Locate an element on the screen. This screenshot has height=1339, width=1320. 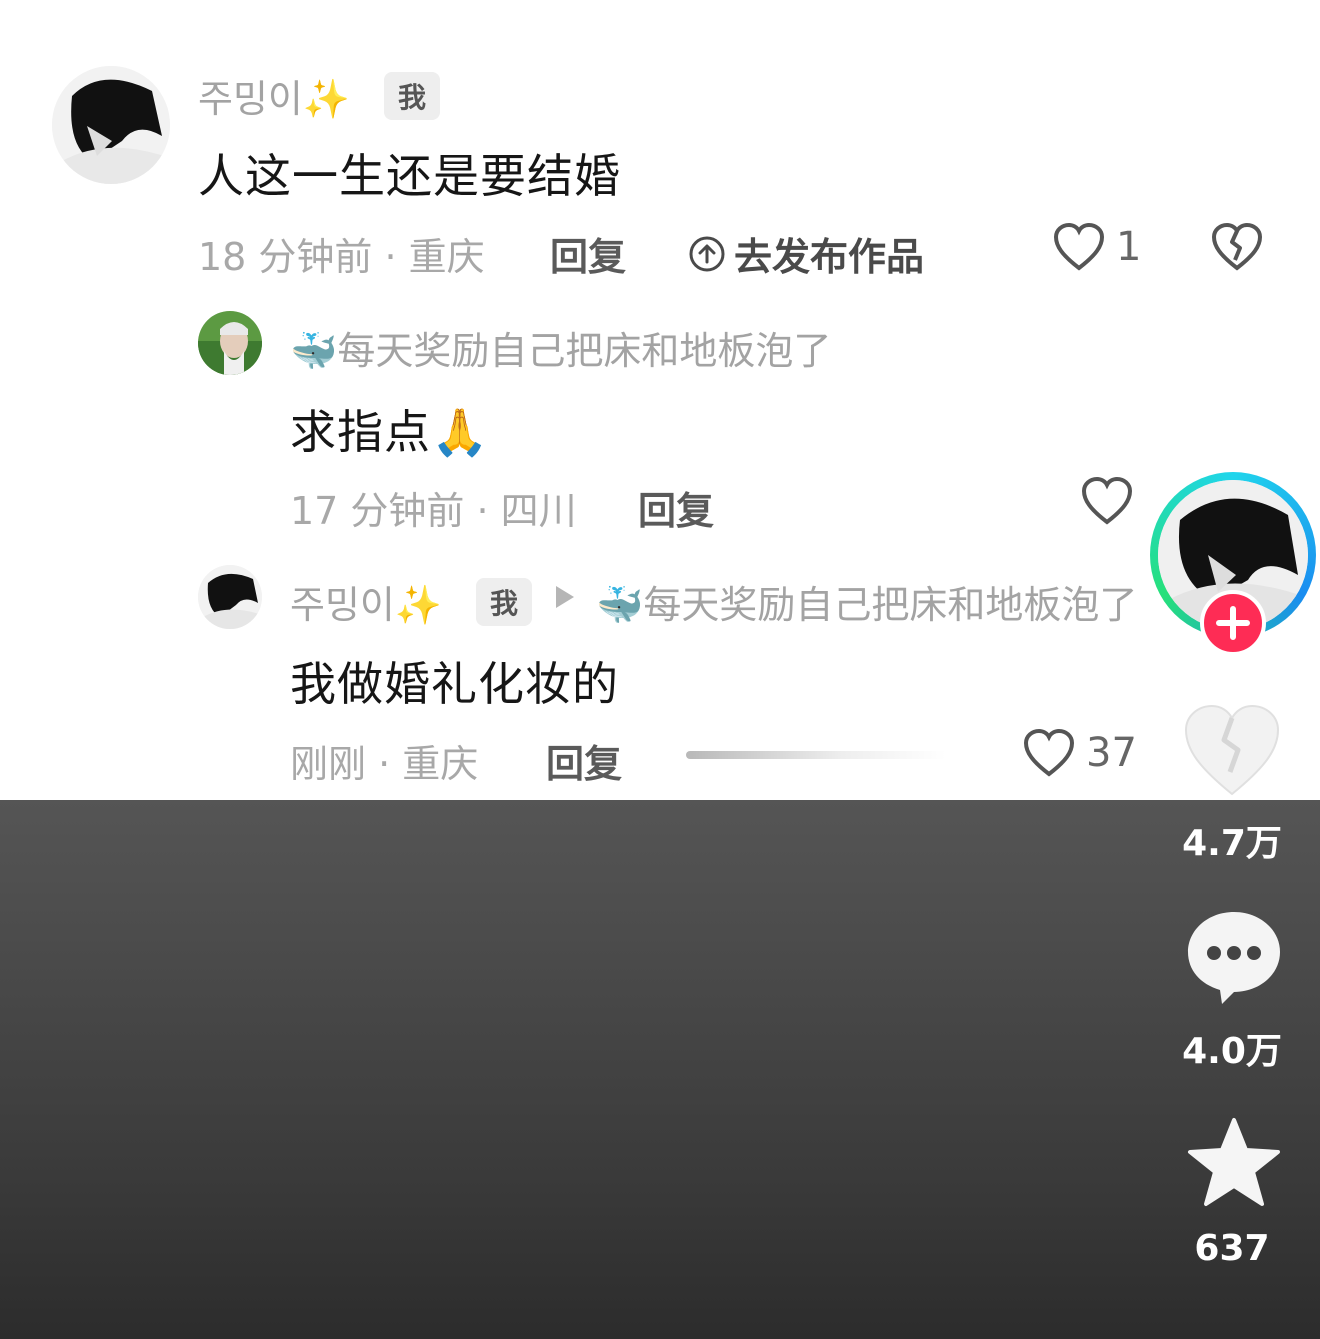
video-like-button is located at coordinates (1232, 750).